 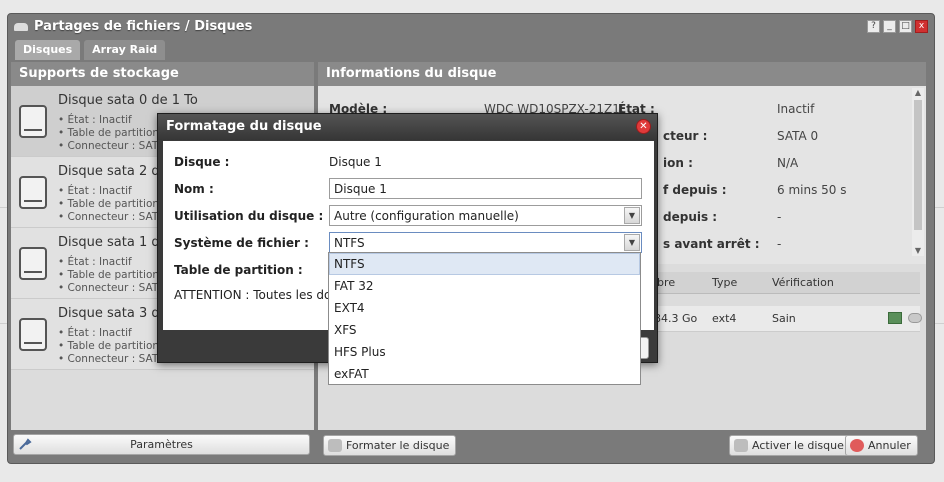 What do you see at coordinates (484, 264) in the screenshot?
I see `filesystem-option: NTFS` at bounding box center [484, 264].